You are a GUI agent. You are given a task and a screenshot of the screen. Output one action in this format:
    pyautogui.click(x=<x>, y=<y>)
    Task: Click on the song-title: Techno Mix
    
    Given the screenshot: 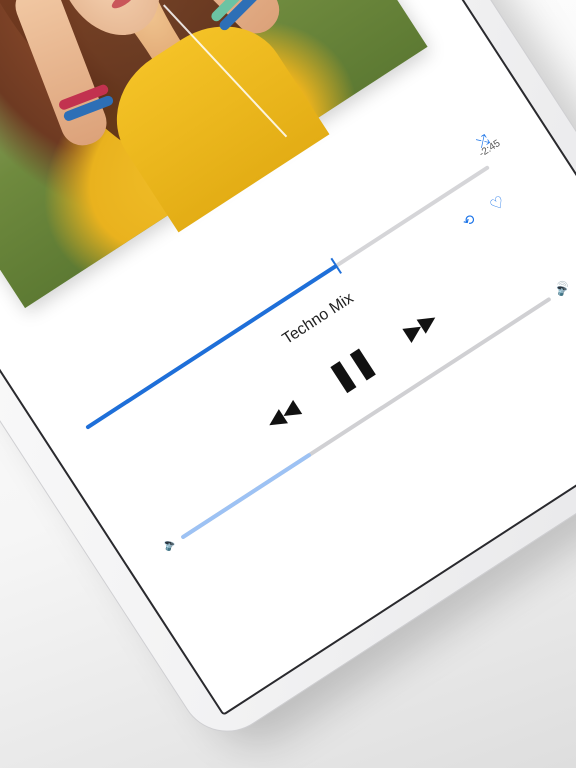 What is the action you would take?
    pyautogui.click(x=318, y=318)
    